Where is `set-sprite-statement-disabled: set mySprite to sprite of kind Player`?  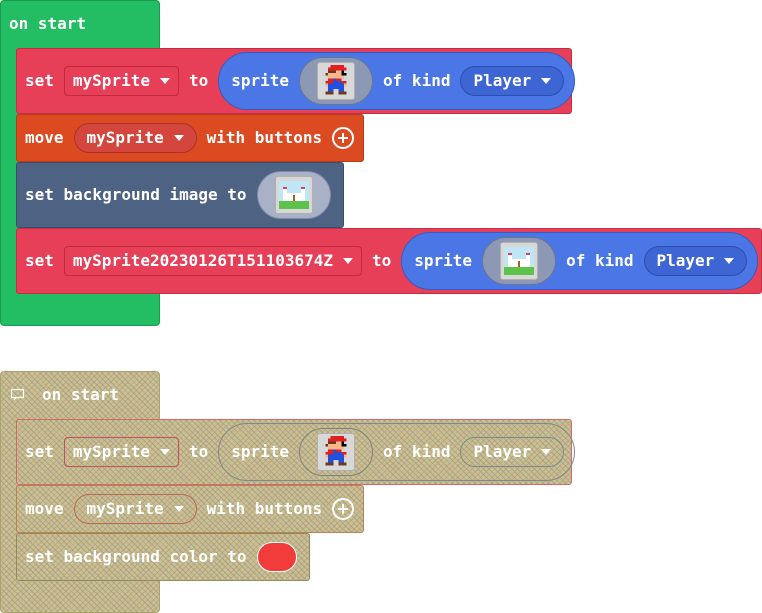
set-sprite-statement-disabled: set mySprite to sprite of kind Player is located at coordinates (296, 452).